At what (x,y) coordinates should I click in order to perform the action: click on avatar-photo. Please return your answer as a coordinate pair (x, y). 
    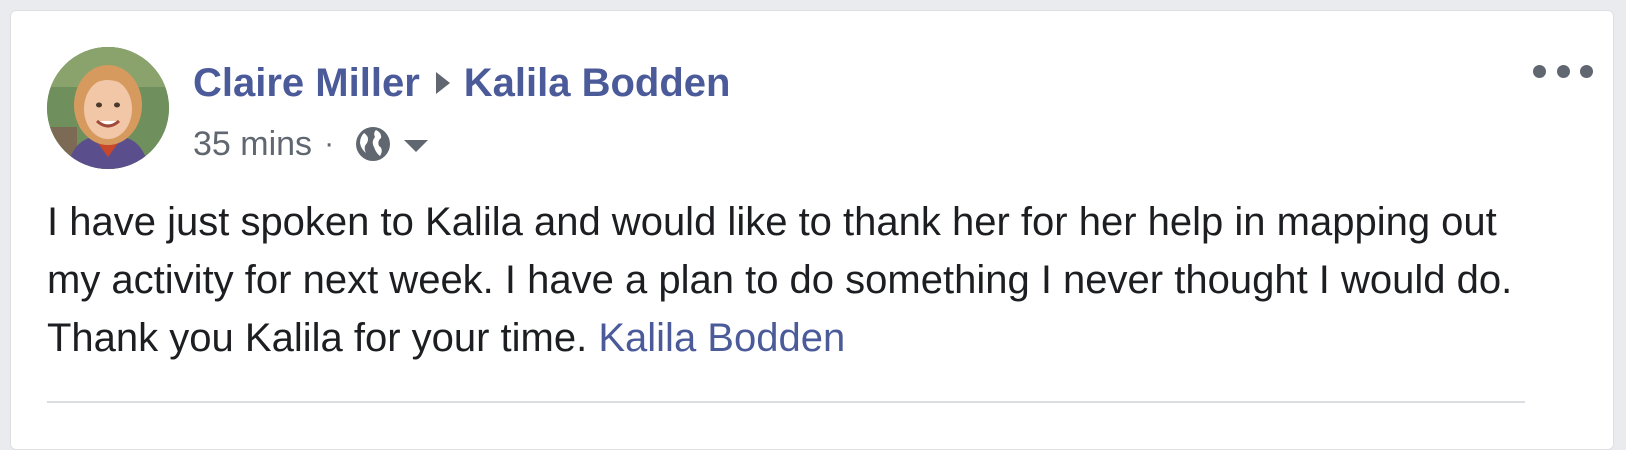
    Looking at the image, I should click on (108, 108).